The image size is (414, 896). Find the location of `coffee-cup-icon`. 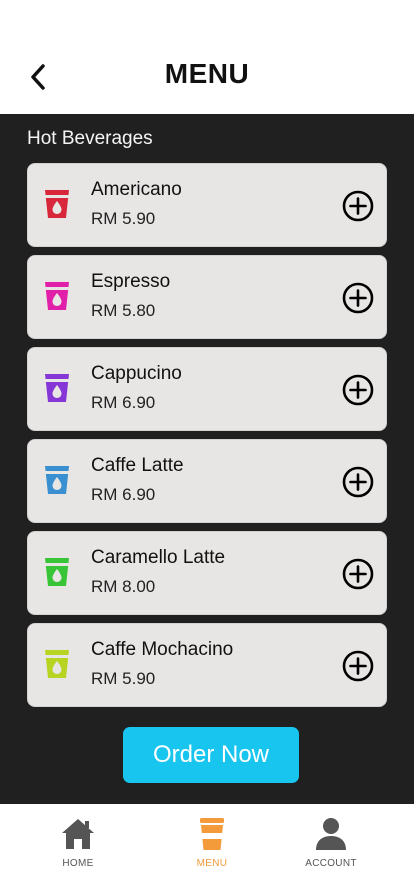

coffee-cup-icon is located at coordinates (212, 834).